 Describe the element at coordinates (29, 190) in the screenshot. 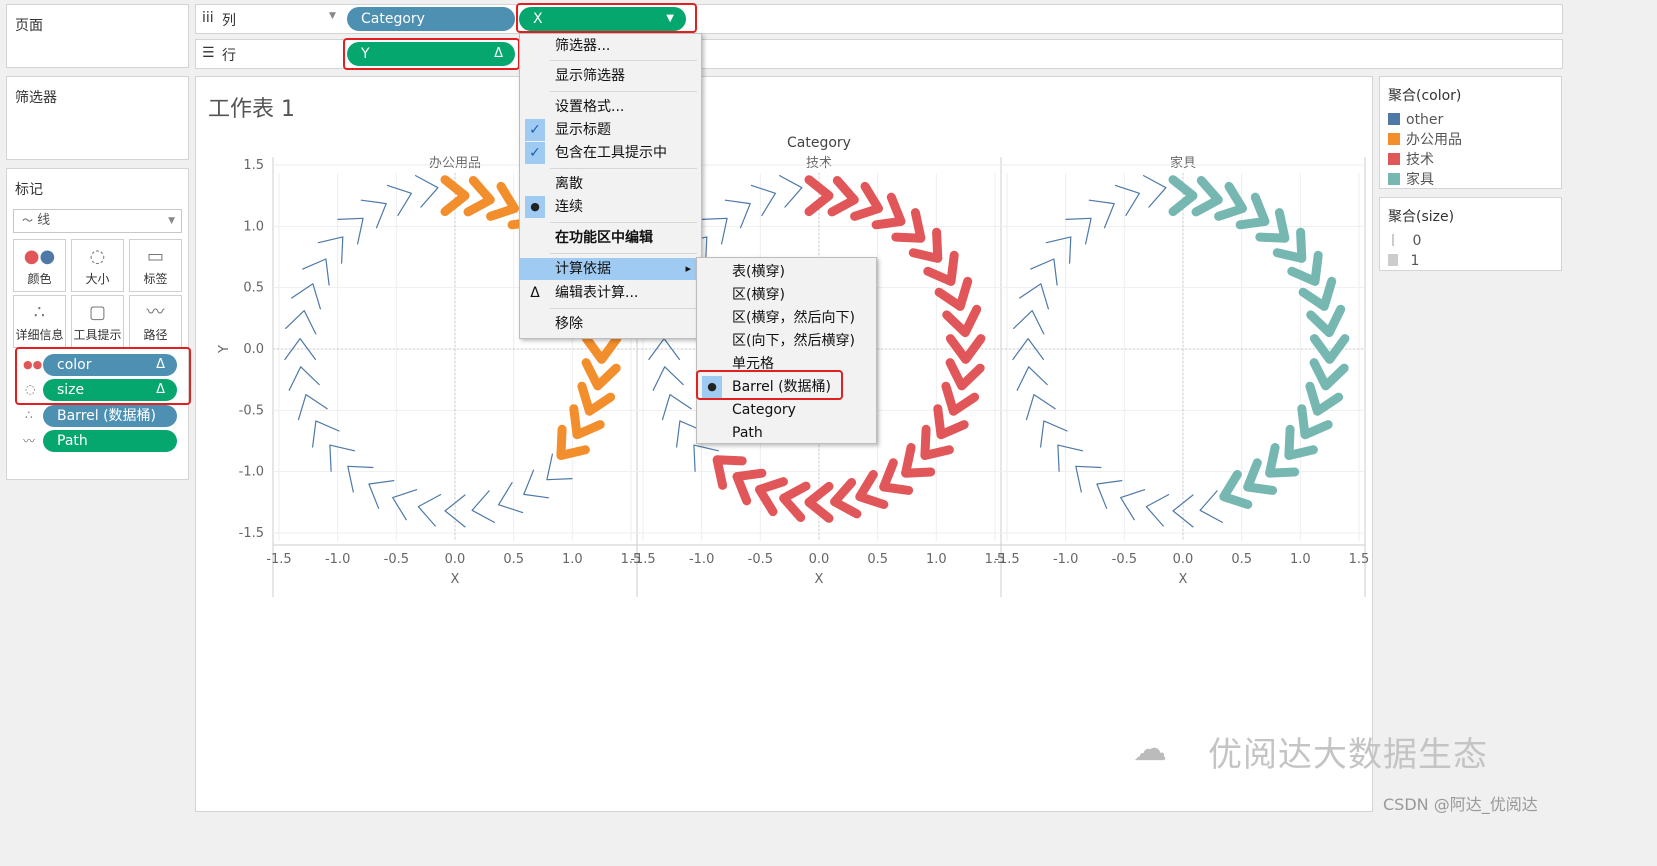

I see `marks-title: 标记` at that location.